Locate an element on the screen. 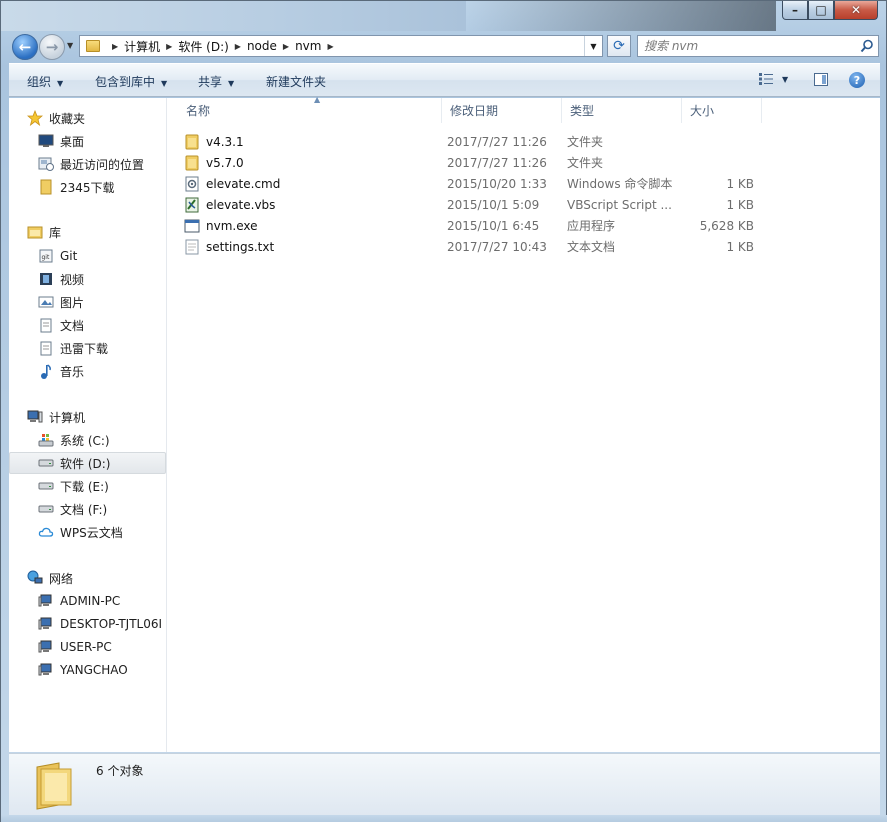 The width and height of the screenshot is (887, 822). minimize-icon: – is located at coordinates (795, 10).